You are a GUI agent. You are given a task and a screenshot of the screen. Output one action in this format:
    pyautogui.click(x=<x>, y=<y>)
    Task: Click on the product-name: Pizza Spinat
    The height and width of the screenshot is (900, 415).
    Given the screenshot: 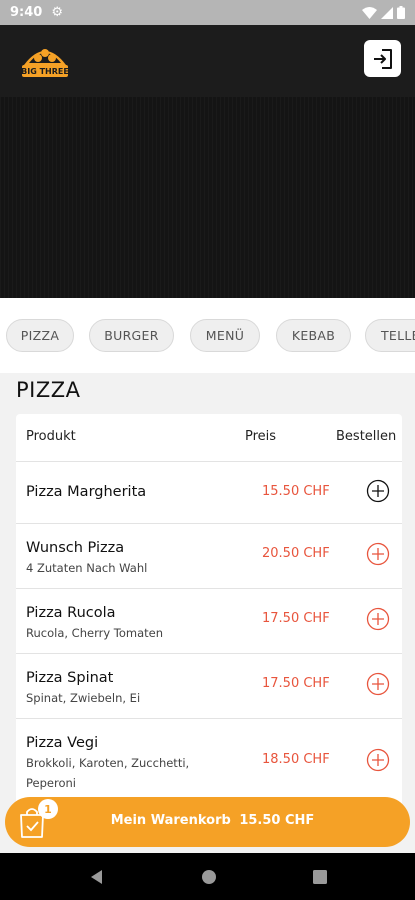 What is the action you would take?
    pyautogui.click(x=70, y=678)
    